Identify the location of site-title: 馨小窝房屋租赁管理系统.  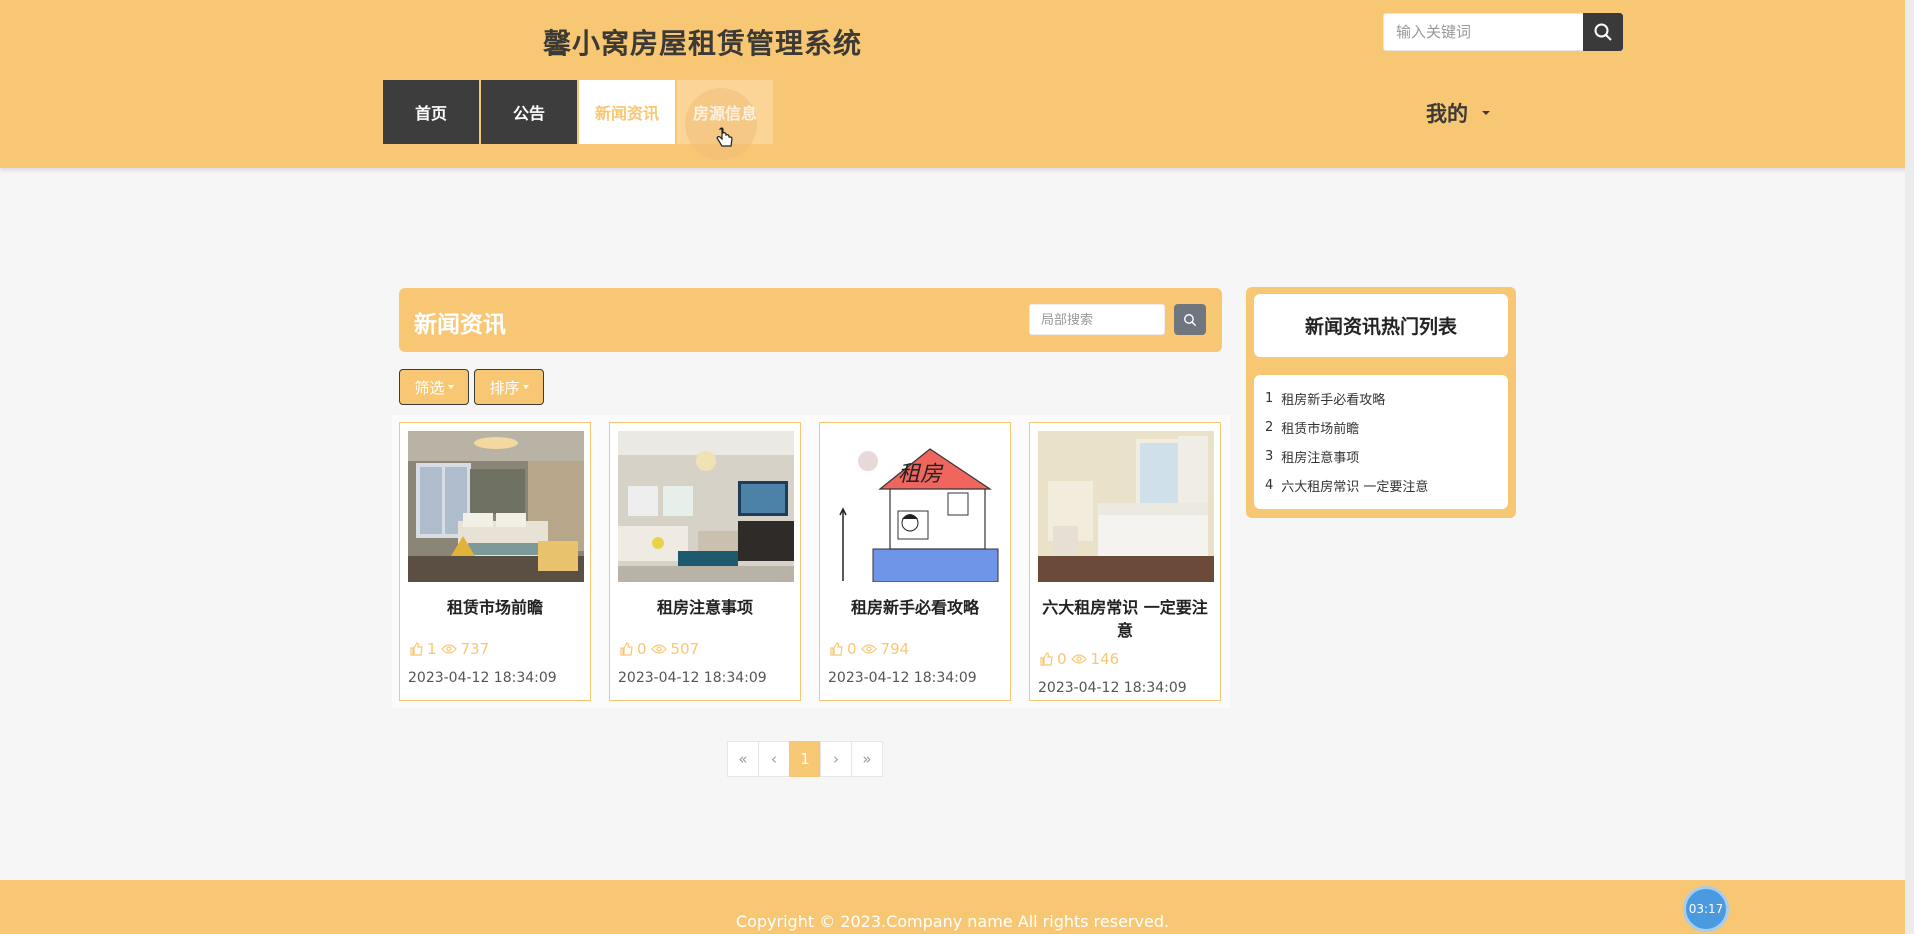
(703, 43).